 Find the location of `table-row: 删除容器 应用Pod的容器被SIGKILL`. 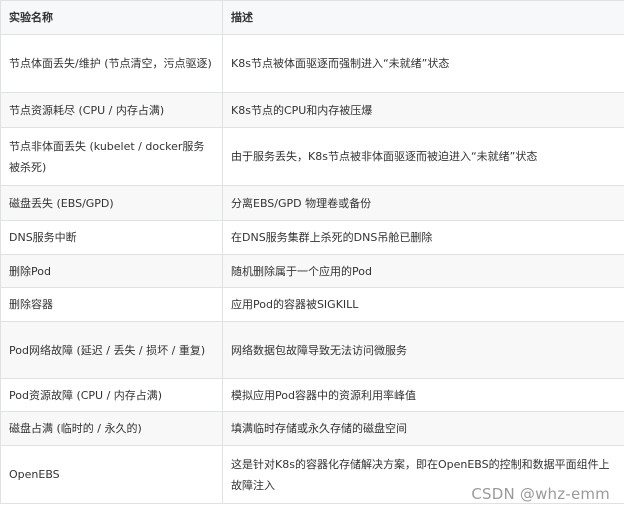

table-row: 删除容器 应用Pod的容器被SIGKILL is located at coordinates (312, 304).